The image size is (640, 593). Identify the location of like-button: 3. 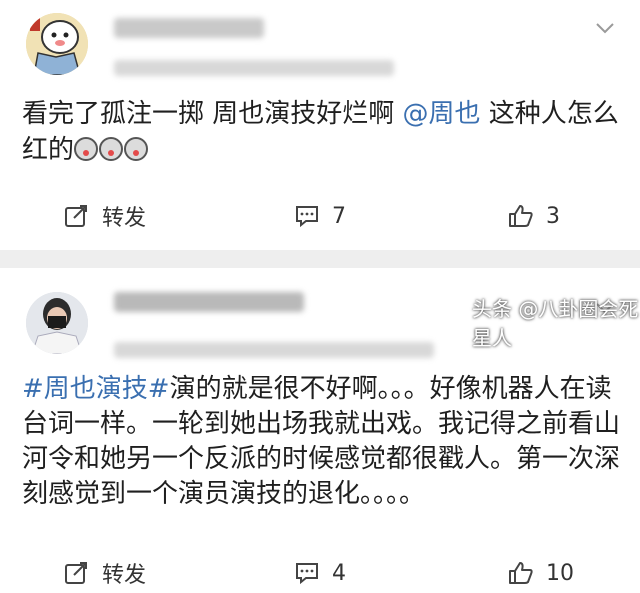
(534, 216).